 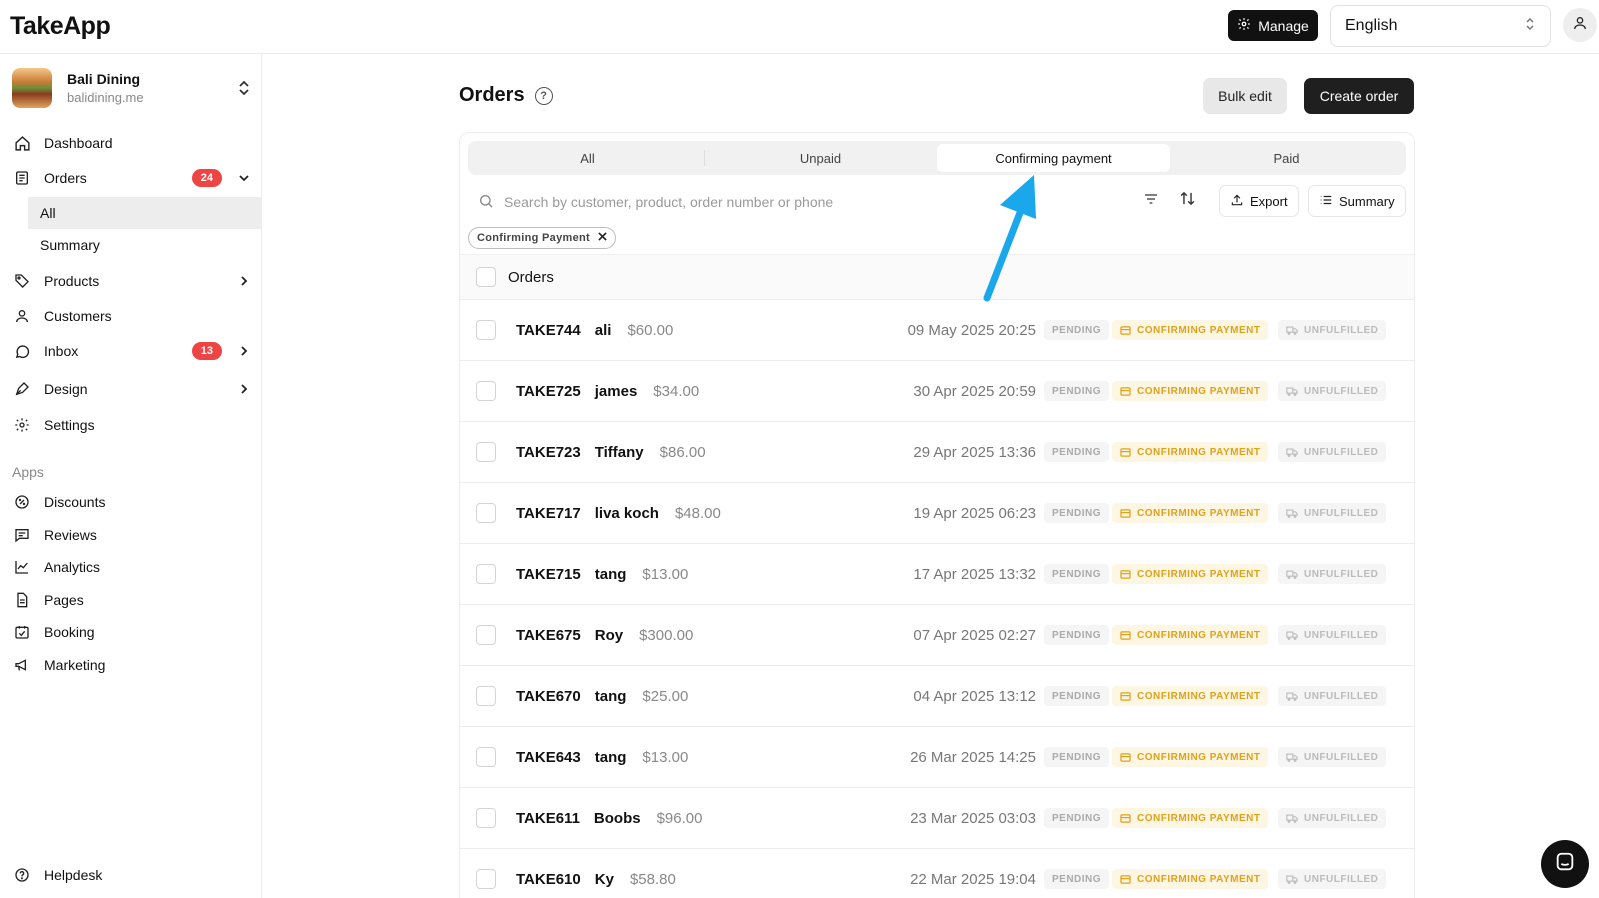 What do you see at coordinates (244, 281) in the screenshot?
I see `chevron-right-icon` at bounding box center [244, 281].